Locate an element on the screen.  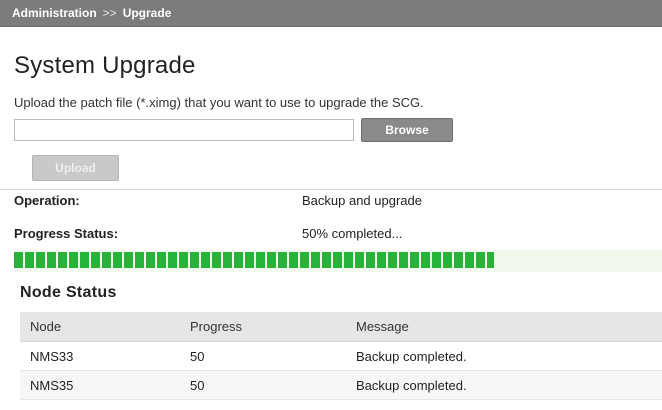
section-divider is located at coordinates (331, 189).